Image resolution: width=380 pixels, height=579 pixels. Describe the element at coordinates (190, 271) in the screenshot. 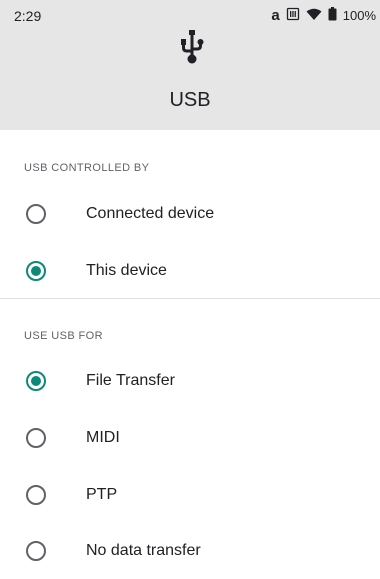

I see `option-this-device: This device` at that location.